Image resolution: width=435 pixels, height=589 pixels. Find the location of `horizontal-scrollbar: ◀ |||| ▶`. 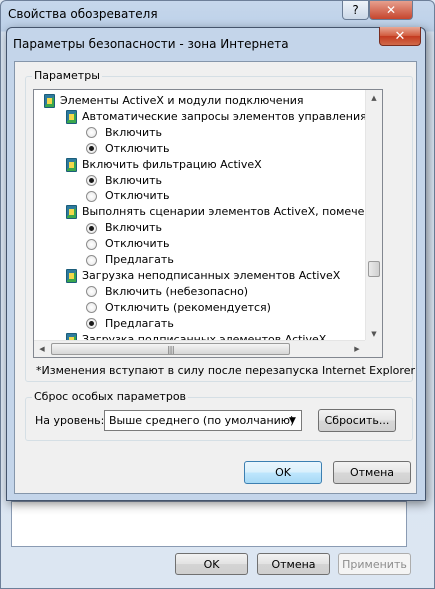

horizontal-scrollbar: ◀ |||| ▶ is located at coordinates (200, 348).